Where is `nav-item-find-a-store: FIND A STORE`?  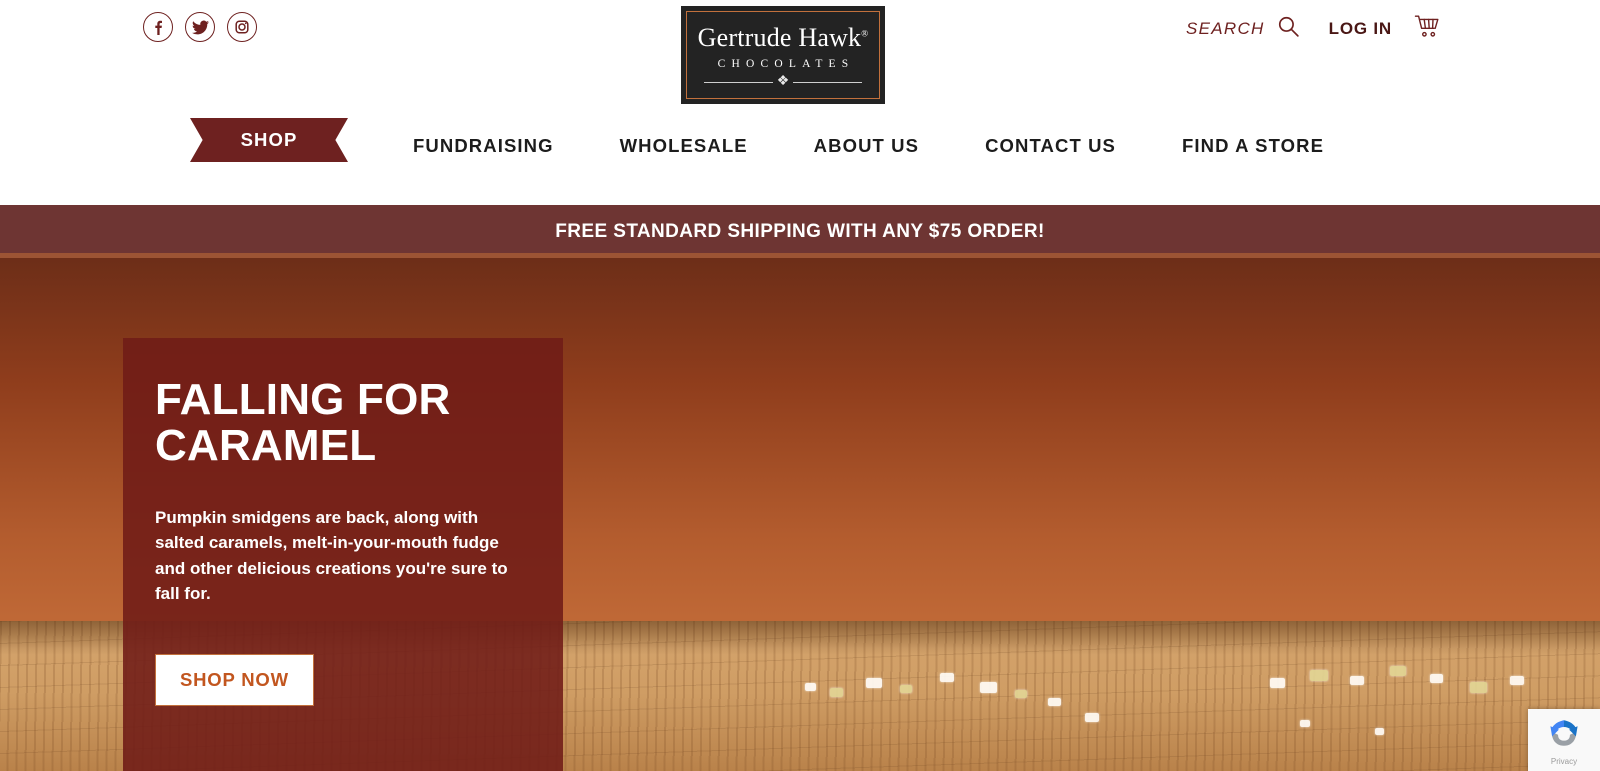 nav-item-find-a-store: FIND A STORE is located at coordinates (1253, 146).